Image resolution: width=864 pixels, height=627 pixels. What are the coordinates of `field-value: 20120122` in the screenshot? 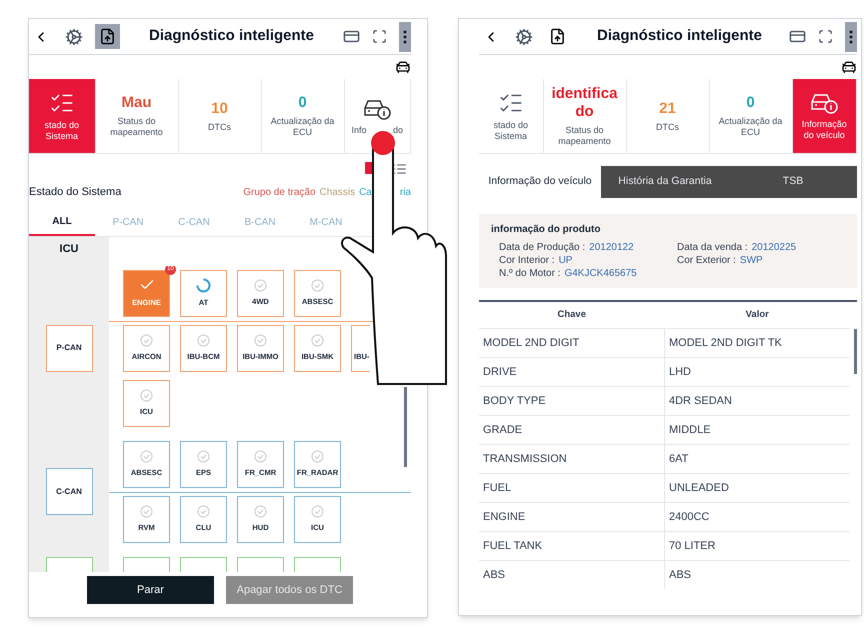 It's located at (611, 247).